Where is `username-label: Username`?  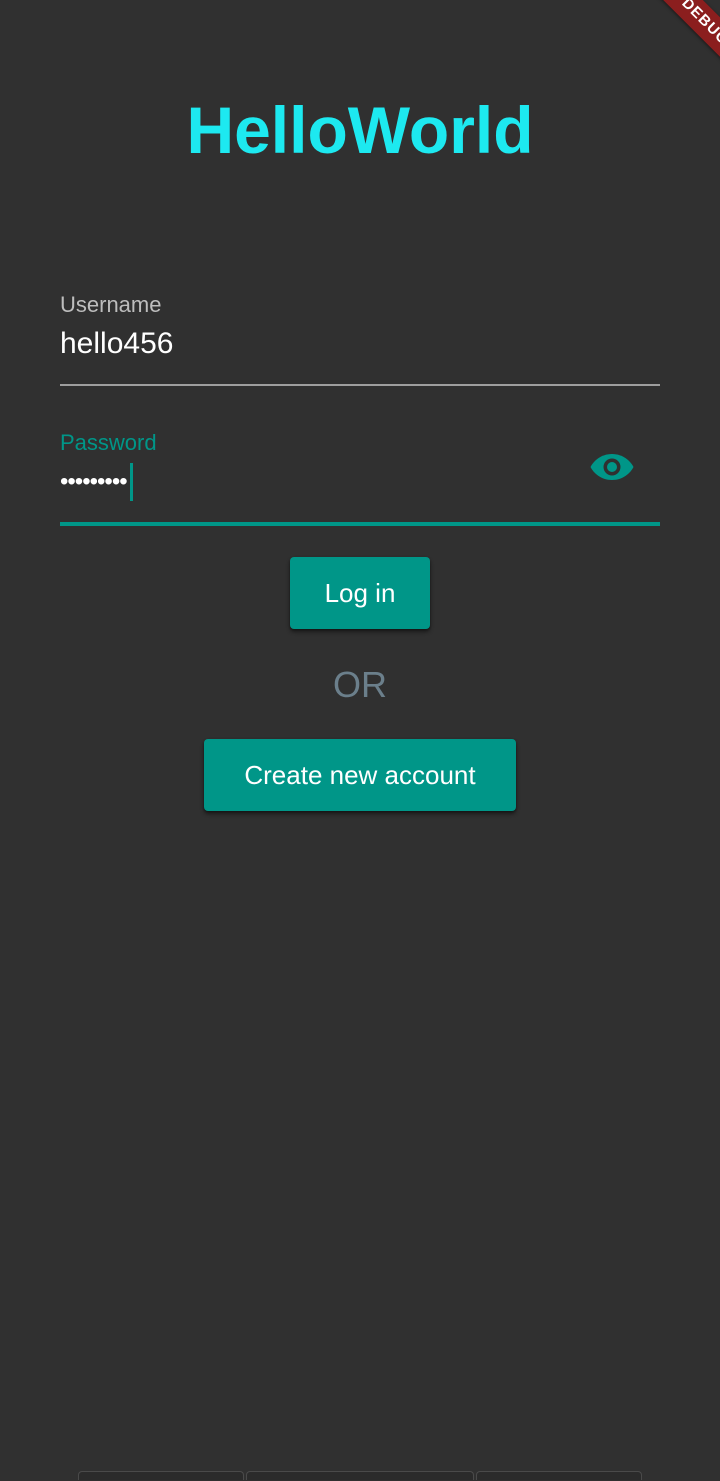 username-label: Username is located at coordinates (111, 304).